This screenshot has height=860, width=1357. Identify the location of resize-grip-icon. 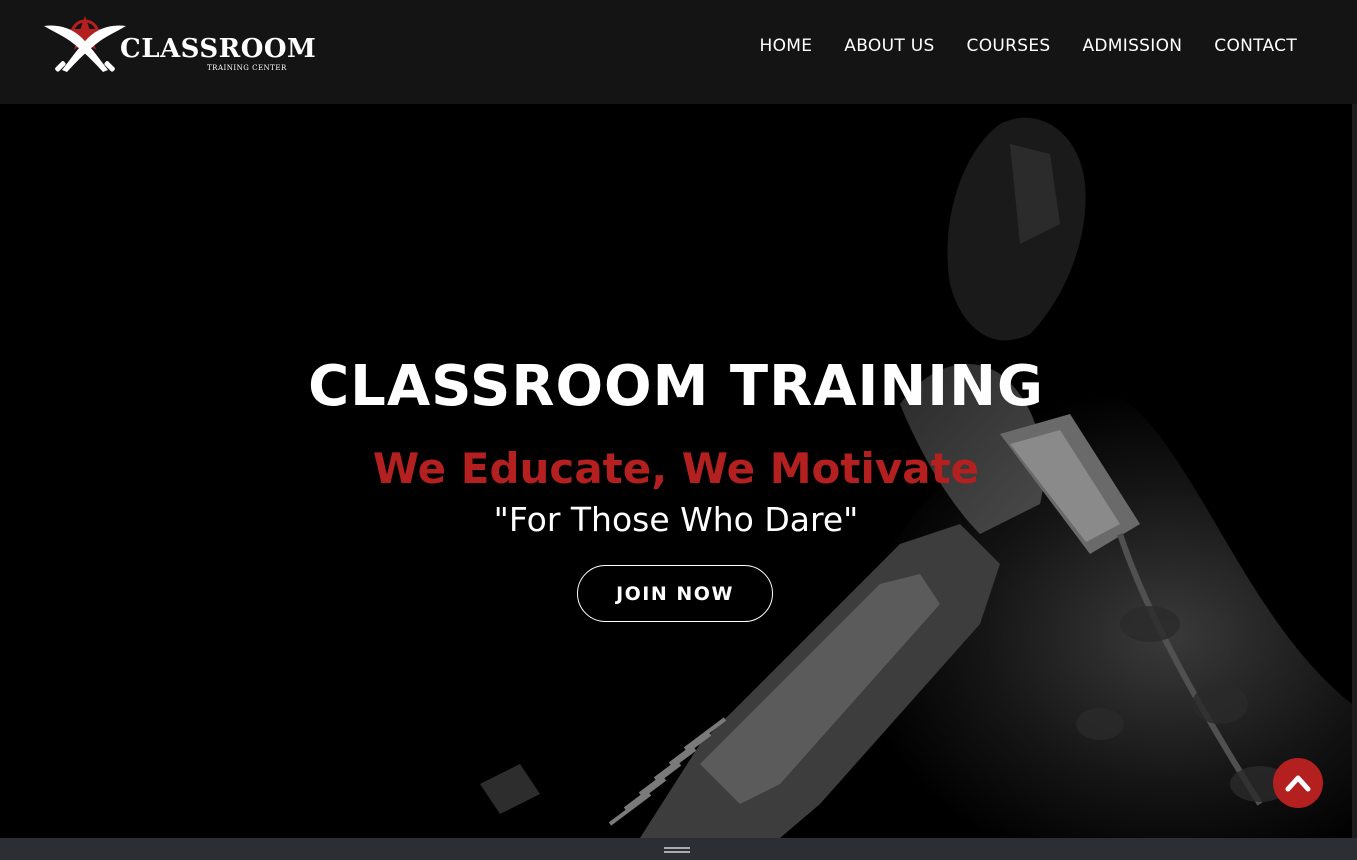
(677, 850).